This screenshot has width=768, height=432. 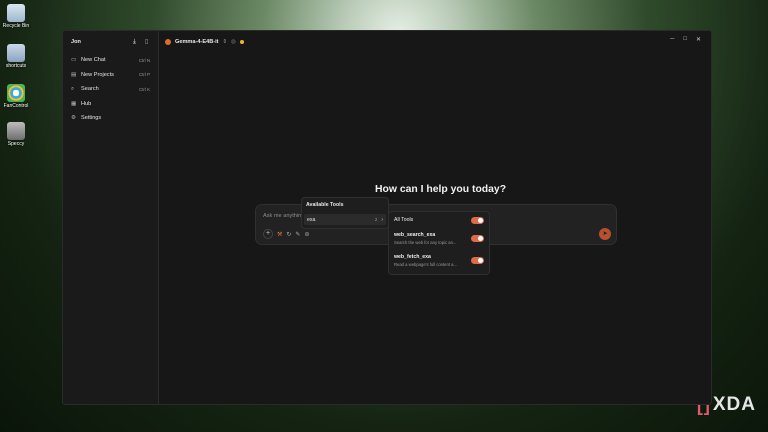 I want to click on model-selector: Gemma-4-E4B-it ⇕ ◎, so click(x=204, y=42).